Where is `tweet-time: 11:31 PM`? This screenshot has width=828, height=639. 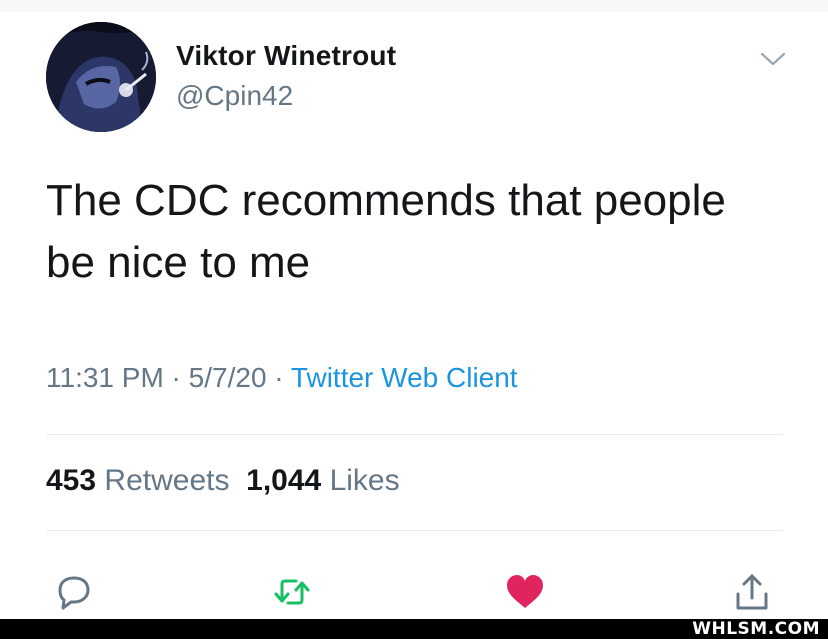
tweet-time: 11:31 PM is located at coordinates (105, 377).